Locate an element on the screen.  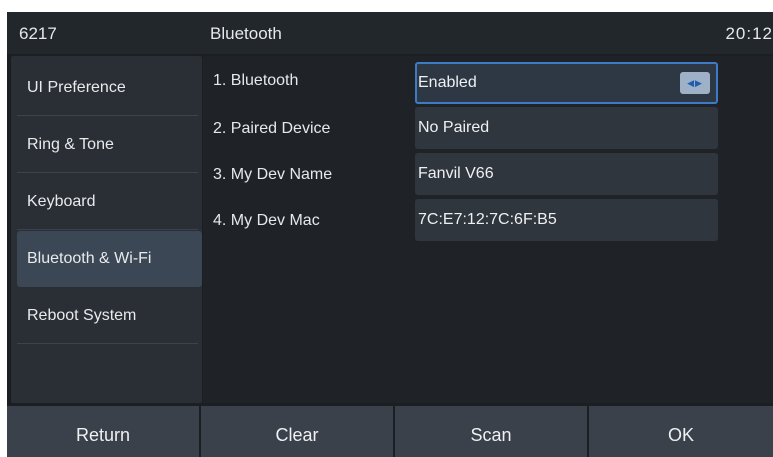
sidebar-item-label: Reboot System is located at coordinates (82, 315).